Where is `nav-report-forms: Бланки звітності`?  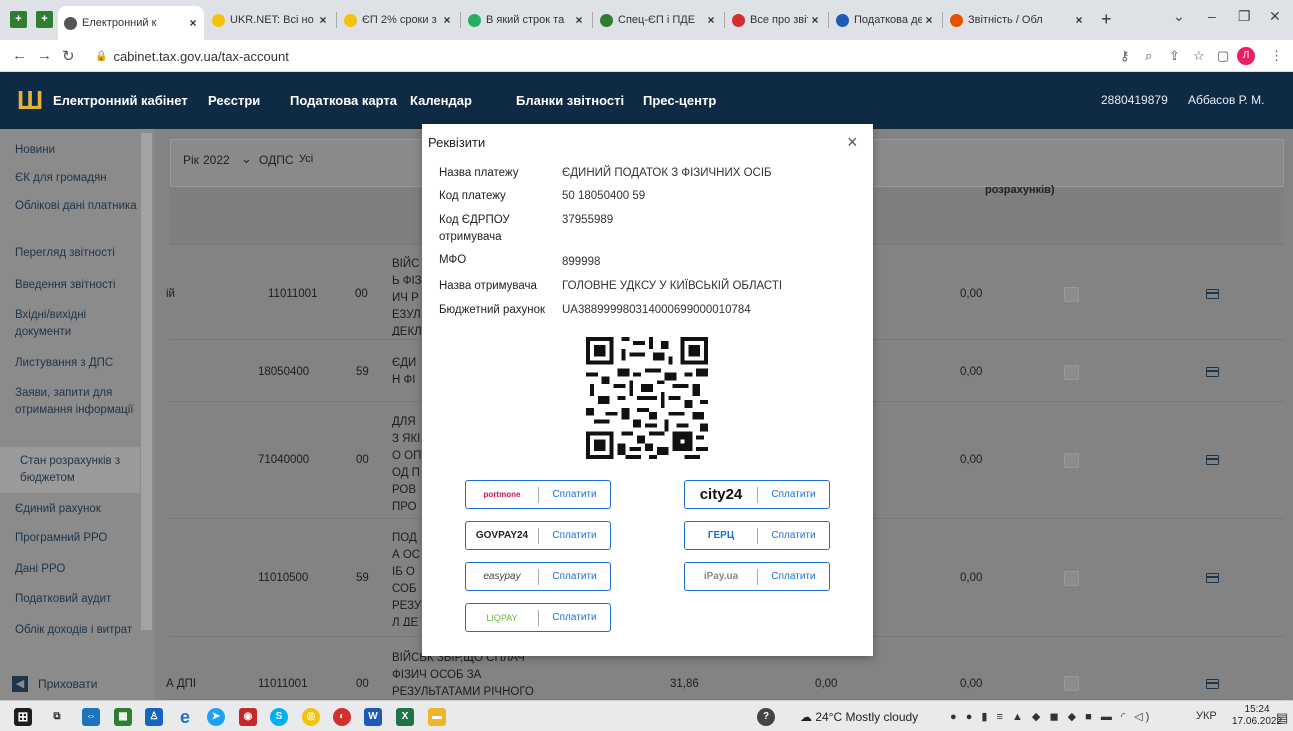 nav-report-forms: Бланки звітності is located at coordinates (570, 100).